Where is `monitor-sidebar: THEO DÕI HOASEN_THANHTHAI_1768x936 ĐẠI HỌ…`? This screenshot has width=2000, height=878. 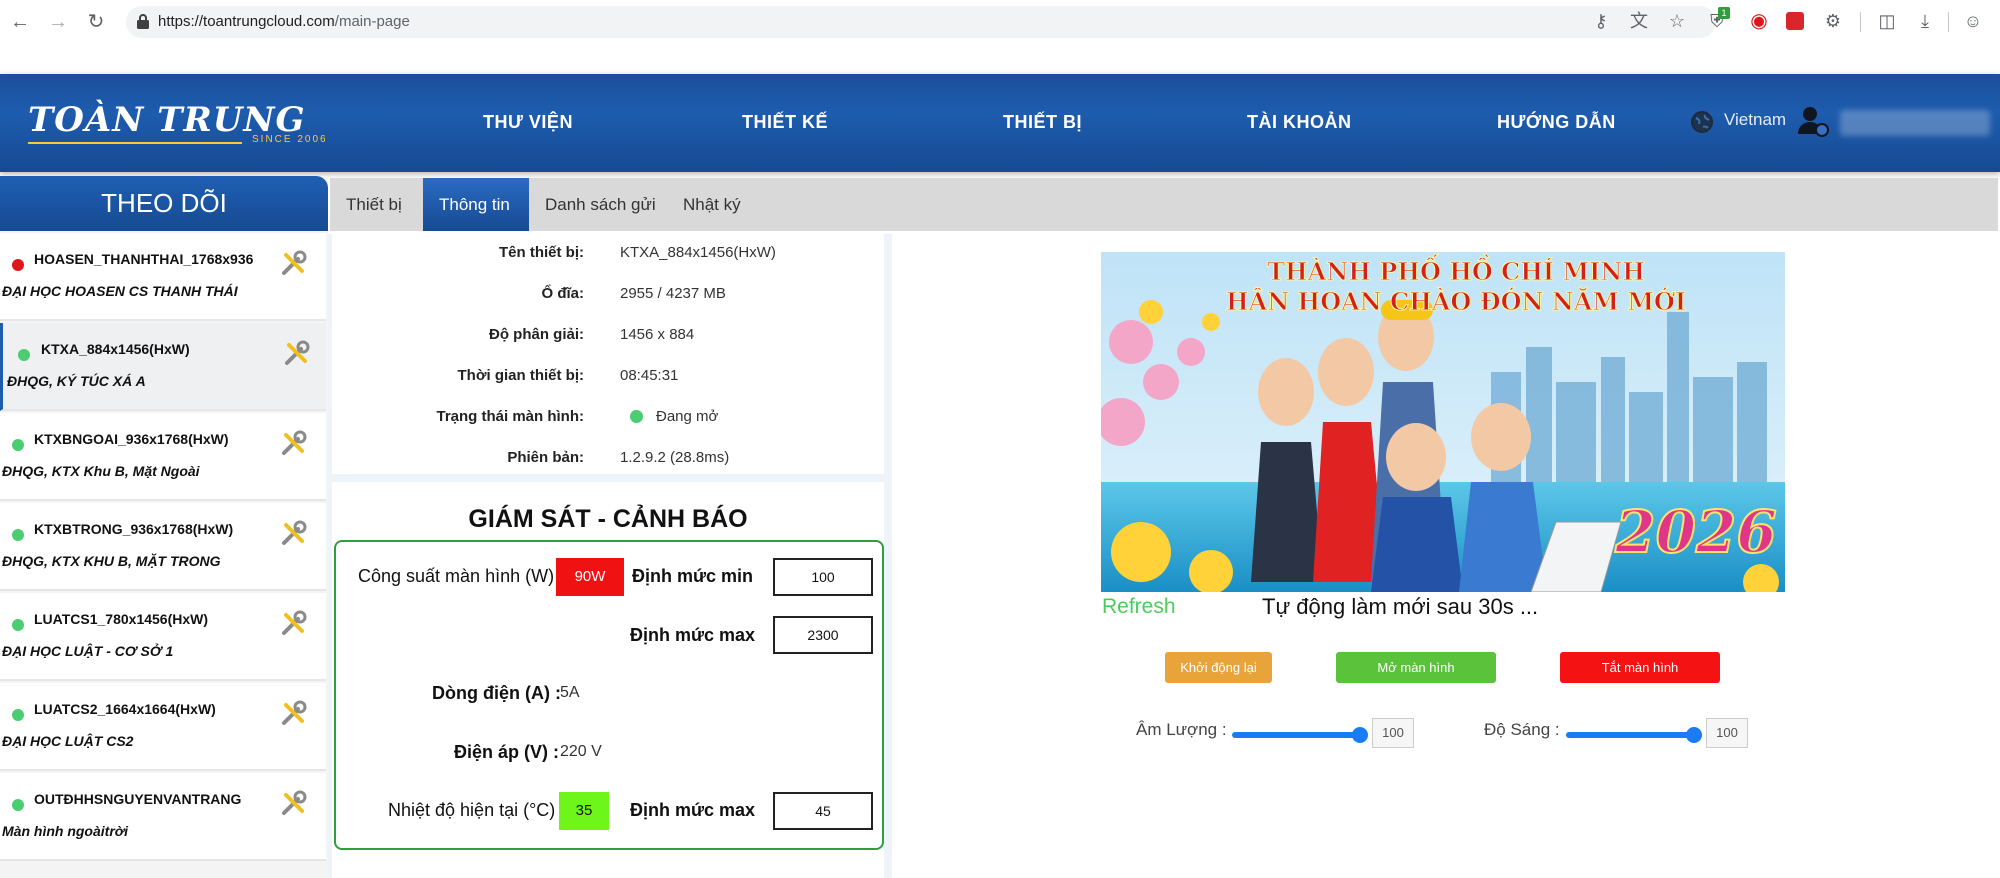
monitor-sidebar: THEO DÕI HOASEN_THANHTHAI_1768x936 ĐẠI HỌ… is located at coordinates (164, 527).